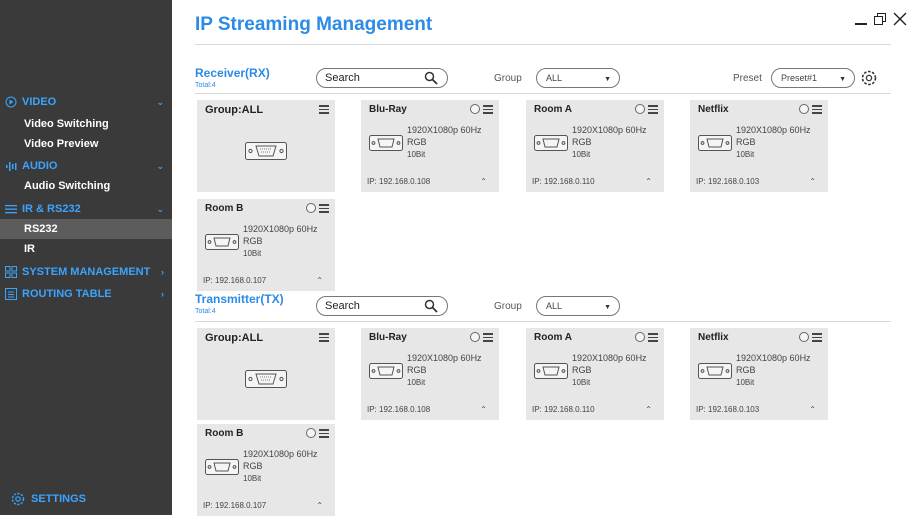  What do you see at coordinates (11, 272) in the screenshot?
I see `system-management-icon` at bounding box center [11, 272].